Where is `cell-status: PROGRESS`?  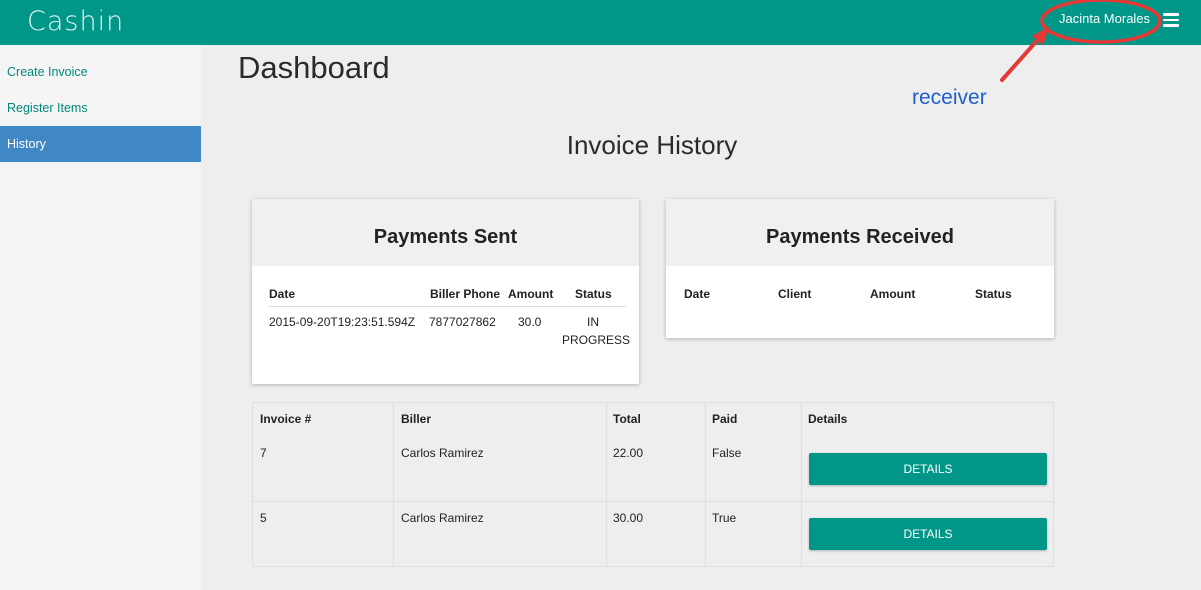
cell-status: PROGRESS is located at coordinates (596, 340).